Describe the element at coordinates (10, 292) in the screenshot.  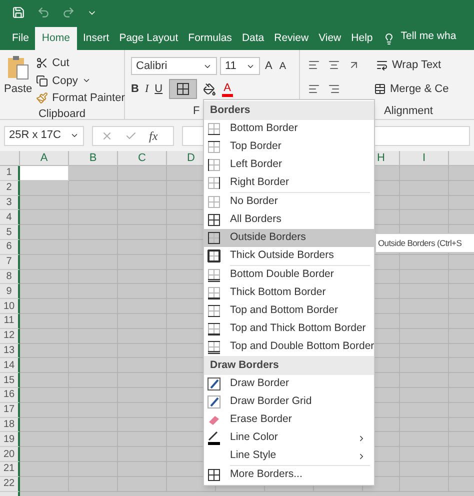
I see `row-header: 9` at that location.